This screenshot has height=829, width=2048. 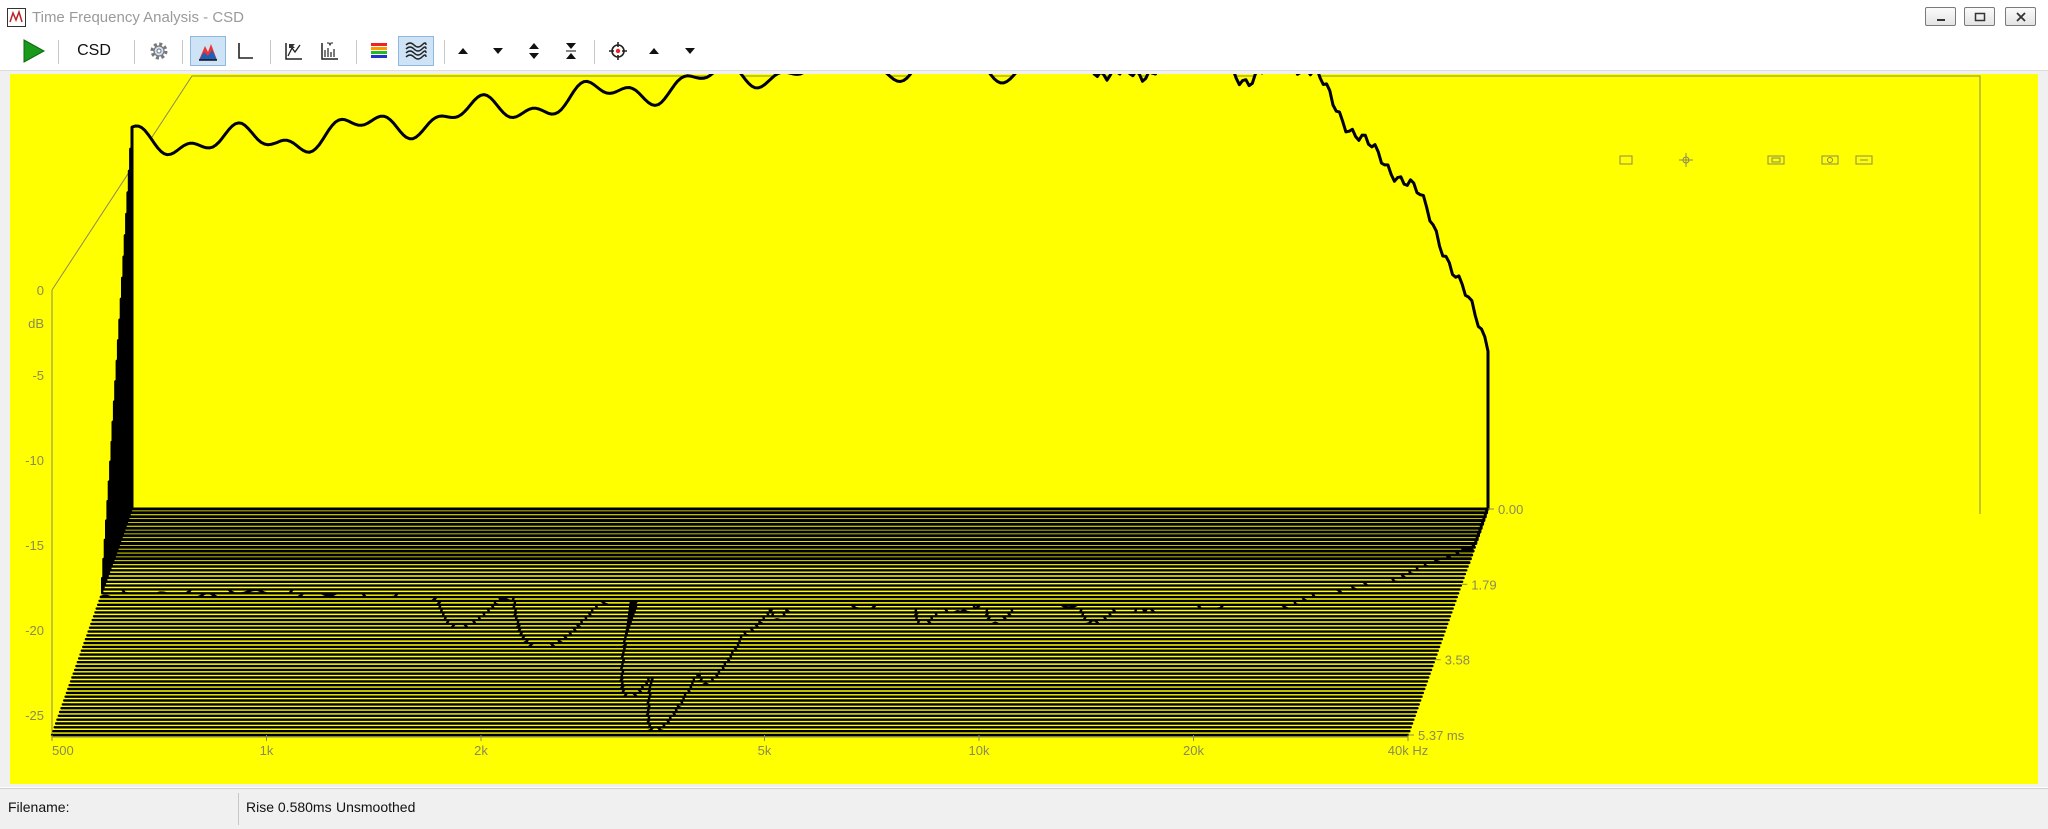 I want to click on zoom-fit-icon, so click(x=1830, y=160).